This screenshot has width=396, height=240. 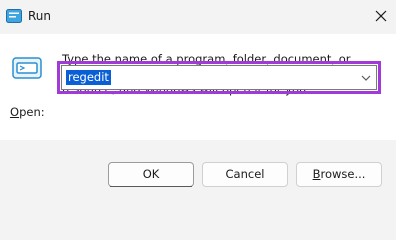 What do you see at coordinates (245, 174) in the screenshot?
I see `cancel-button: Cancel` at bounding box center [245, 174].